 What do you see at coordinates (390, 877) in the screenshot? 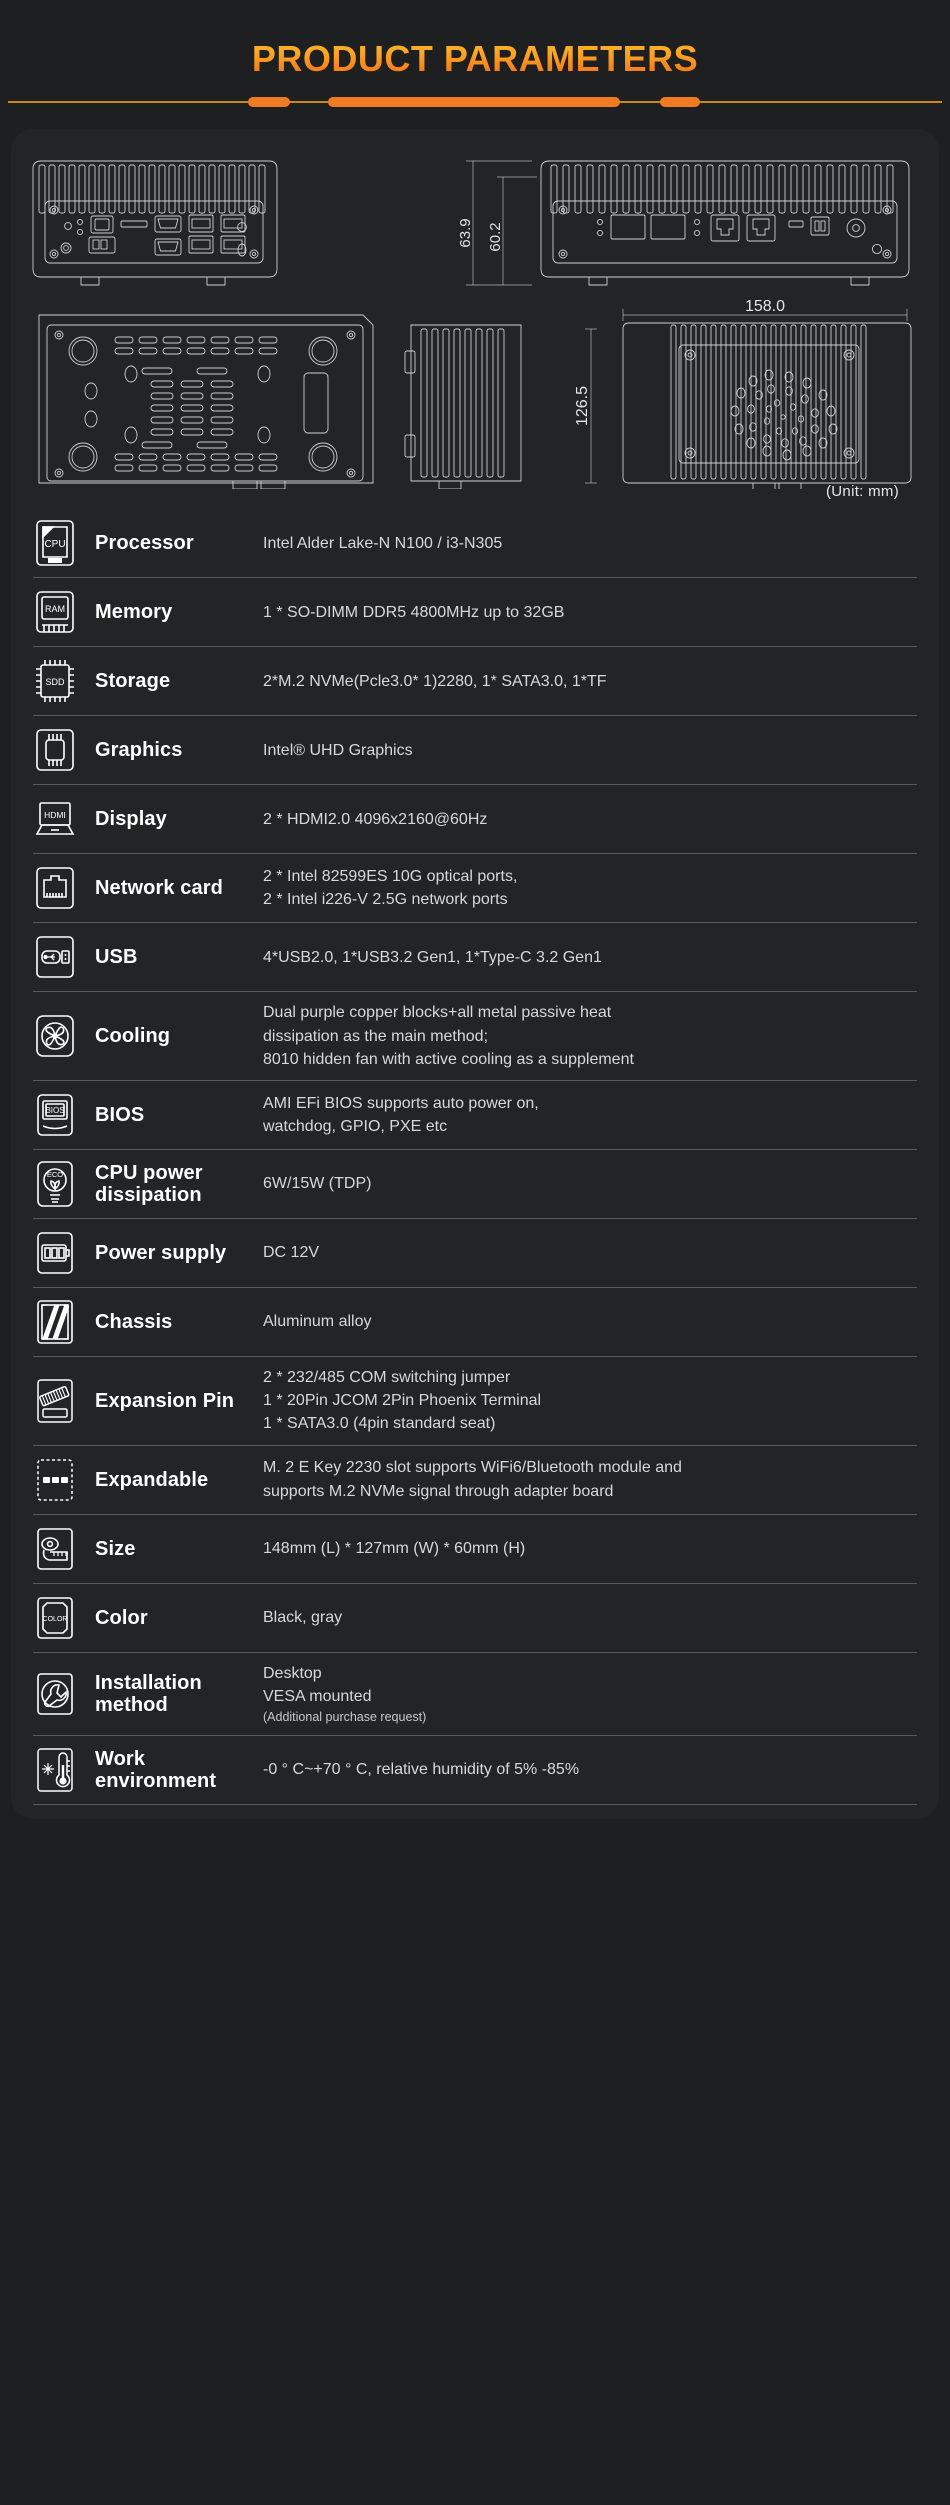
I see `spec-value-line: 2 * Intel 82599ES 10G optical ports,` at bounding box center [390, 877].